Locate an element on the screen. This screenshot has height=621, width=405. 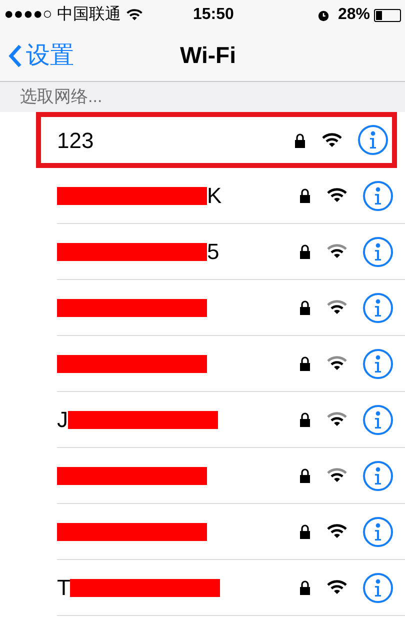
network-name: 5 is located at coordinates (213, 252).